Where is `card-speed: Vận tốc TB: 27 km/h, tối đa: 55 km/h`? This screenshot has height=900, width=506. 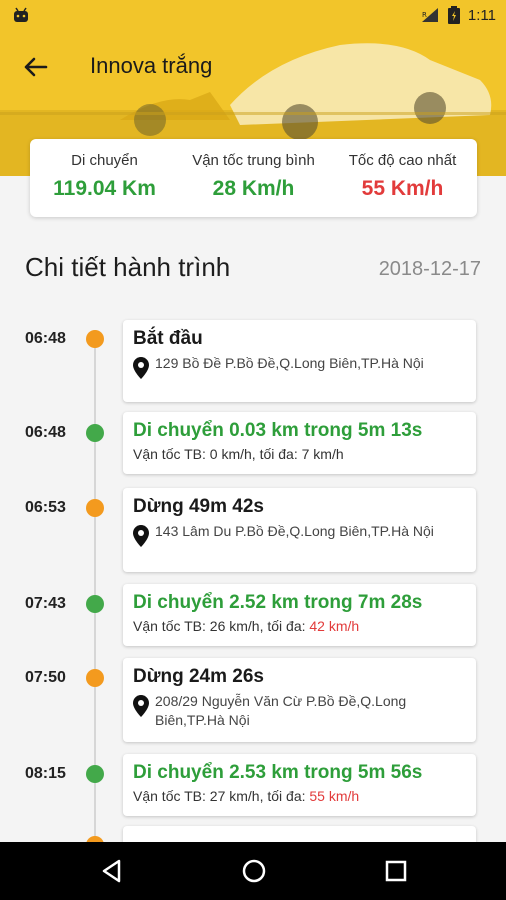 card-speed: Vận tốc TB: 27 km/h, tối đa: 55 km/h is located at coordinates (299, 796).